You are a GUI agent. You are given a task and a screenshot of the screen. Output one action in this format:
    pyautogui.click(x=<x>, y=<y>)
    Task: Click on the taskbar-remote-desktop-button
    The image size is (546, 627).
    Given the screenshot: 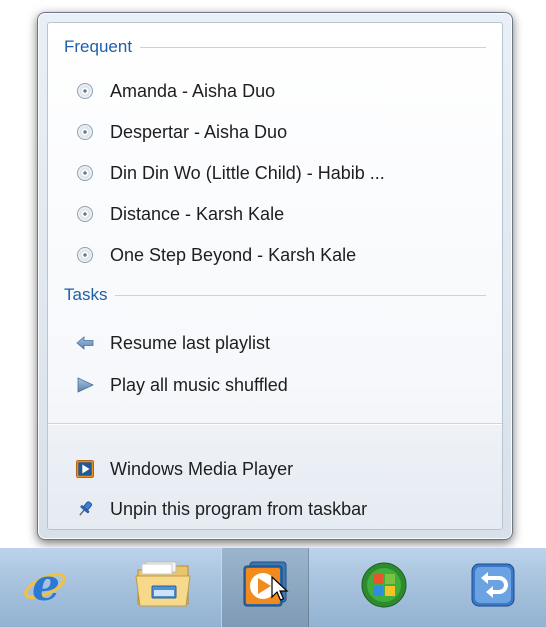 What is the action you would take?
    pyautogui.click(x=493, y=587)
    